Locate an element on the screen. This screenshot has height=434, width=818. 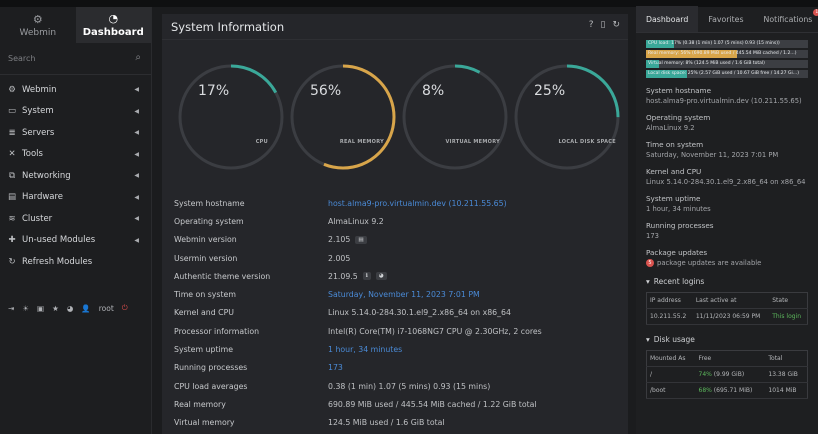
package-updates-text: package updates are available is located at coordinates (709, 262).